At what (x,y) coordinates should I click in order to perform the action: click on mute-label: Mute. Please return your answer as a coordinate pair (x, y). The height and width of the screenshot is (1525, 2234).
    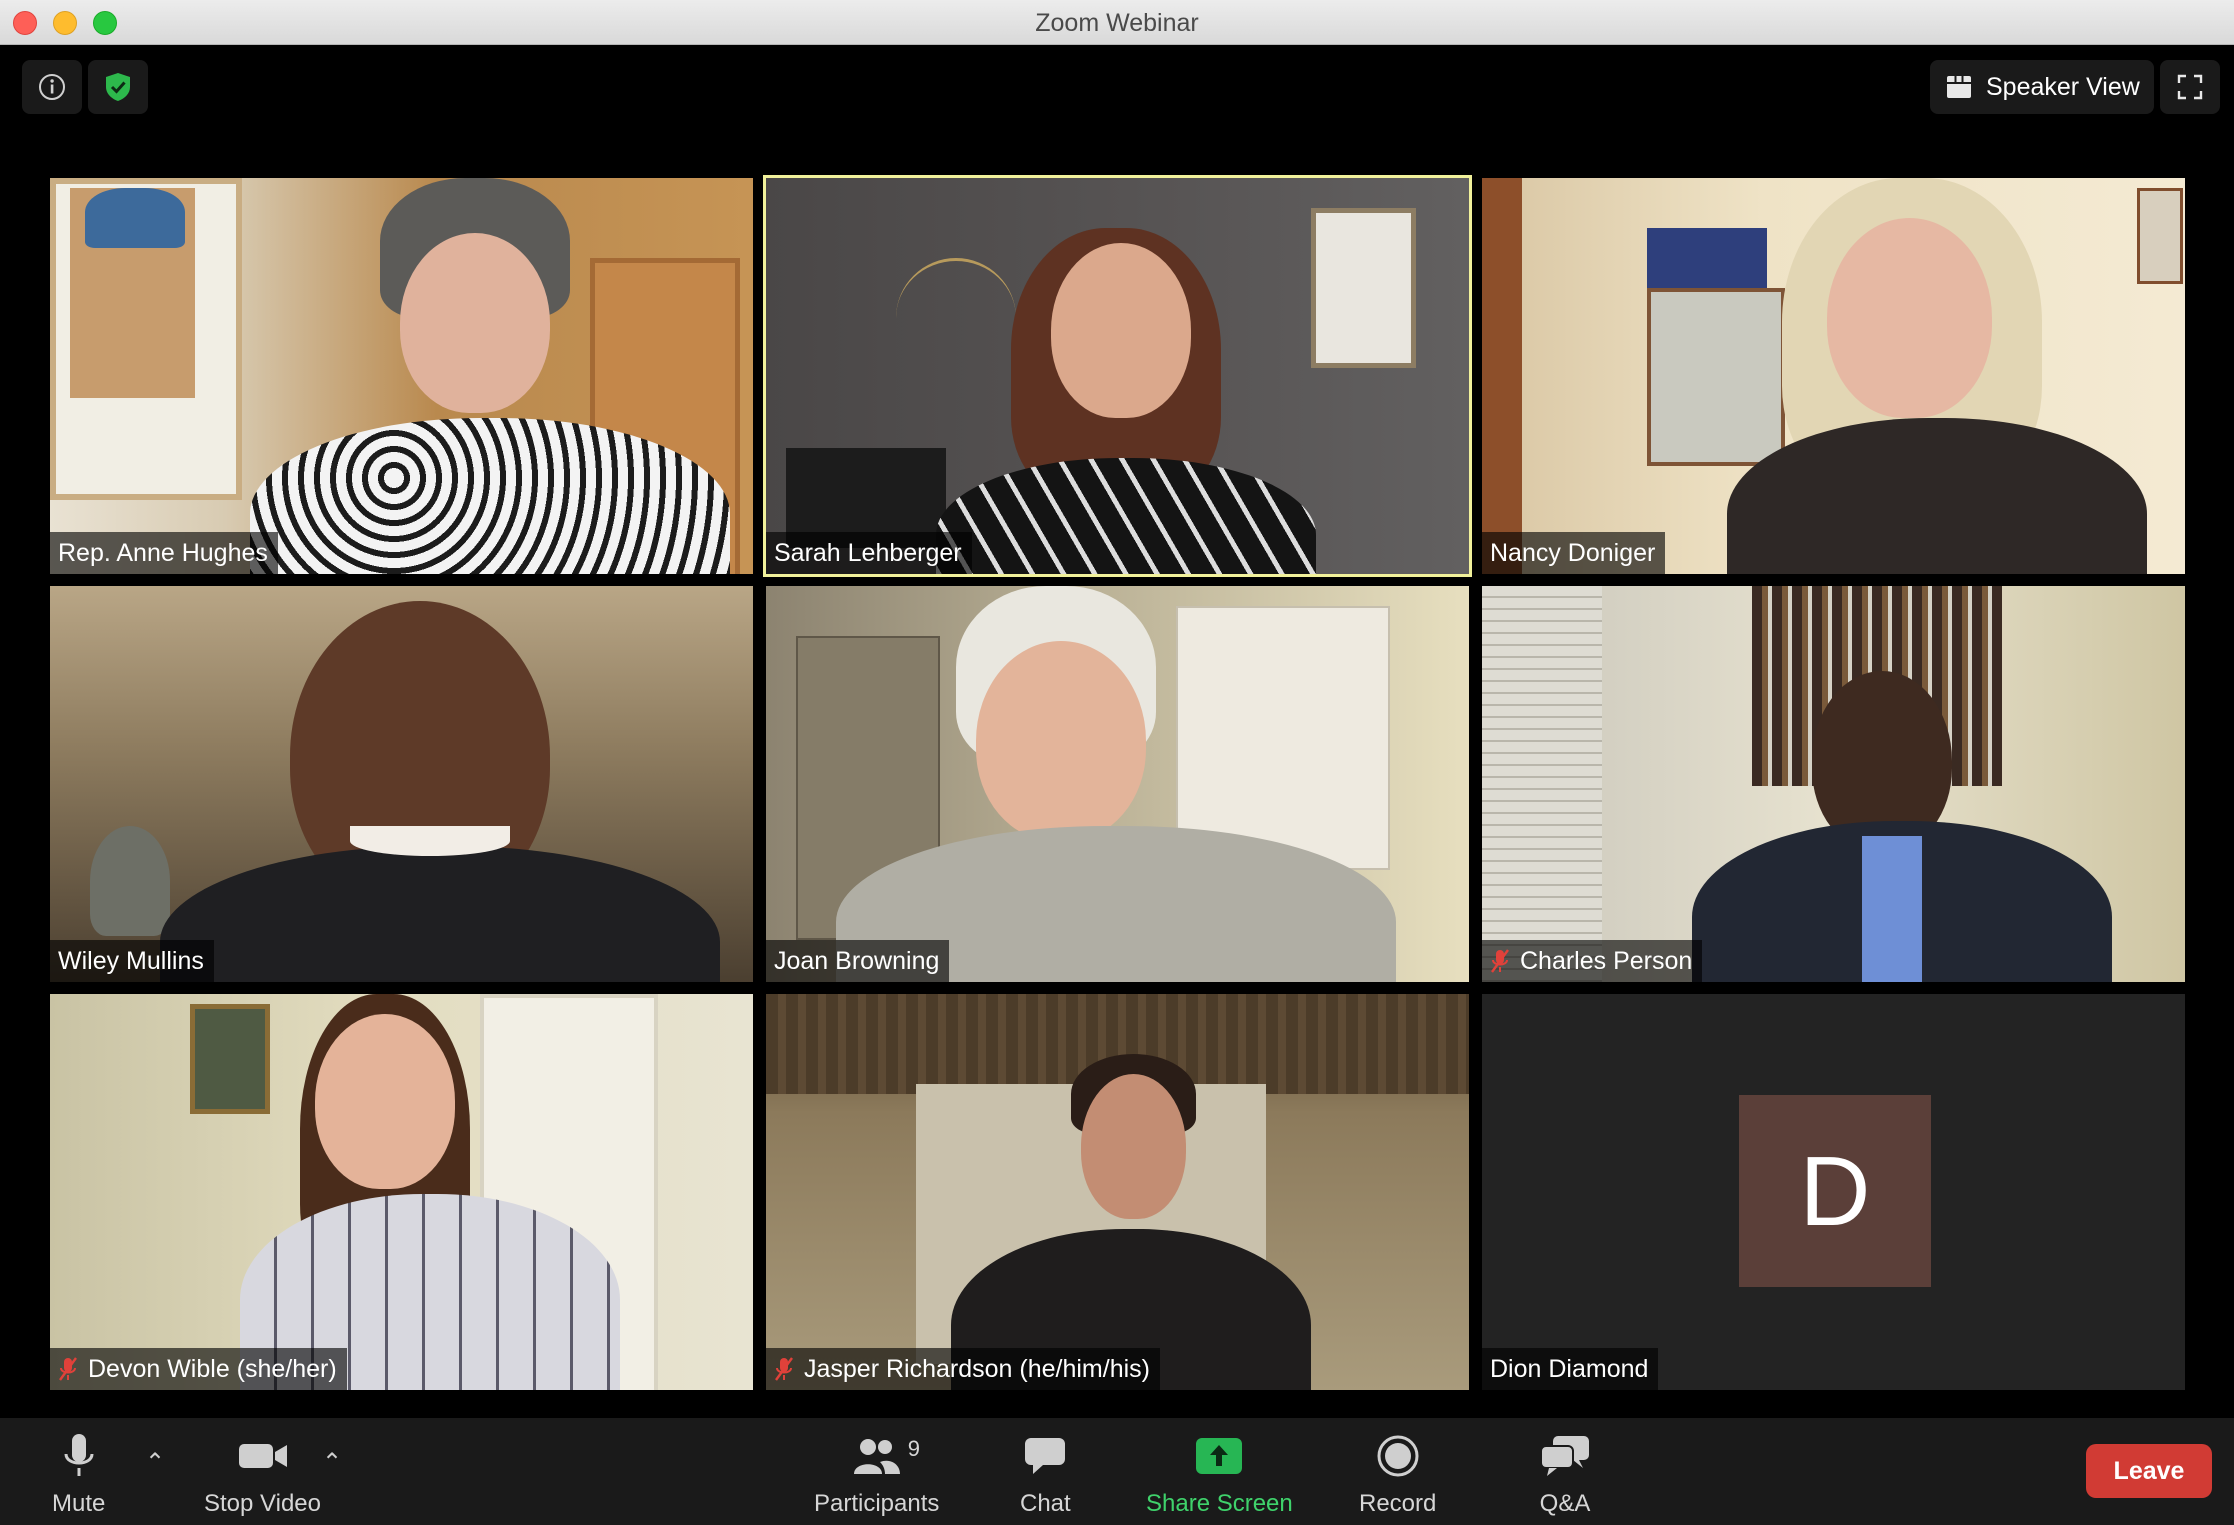
    Looking at the image, I should click on (79, 1503).